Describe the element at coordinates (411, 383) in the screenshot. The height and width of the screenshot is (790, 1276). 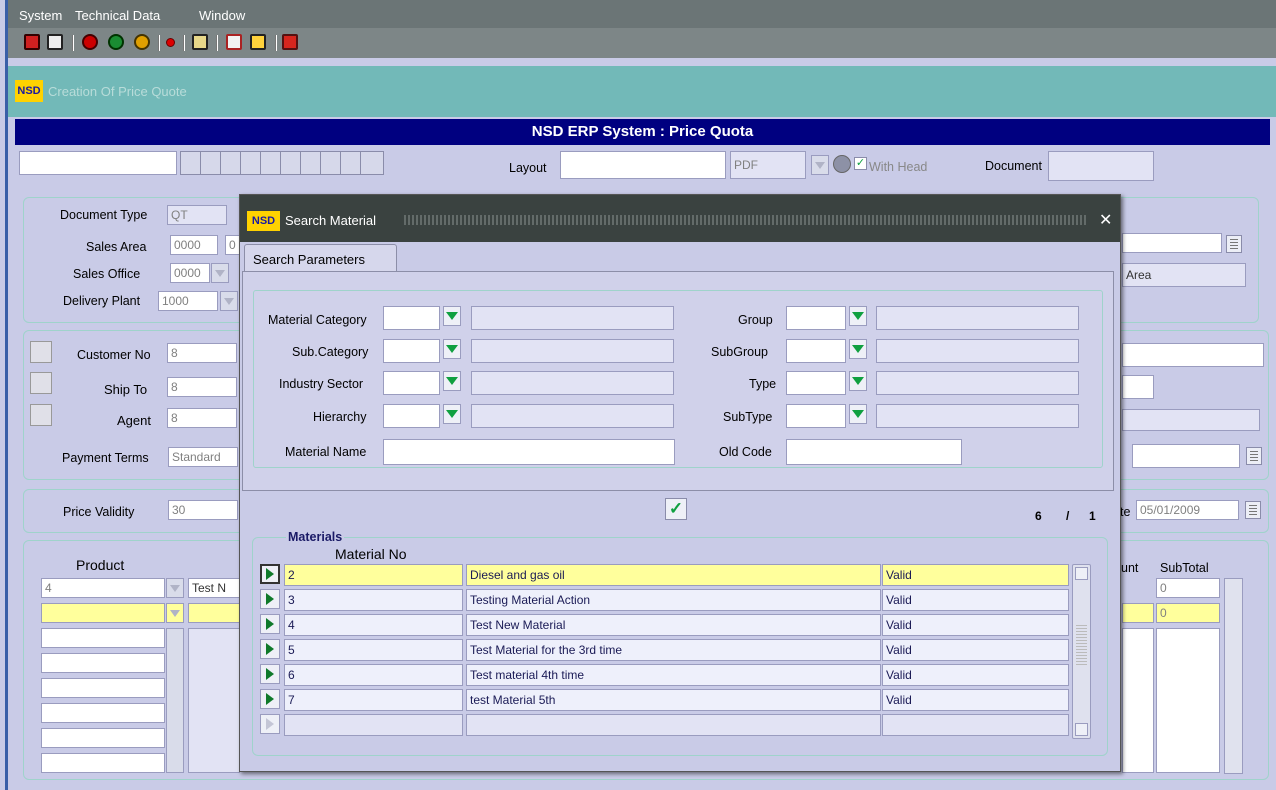
I see `industry-sector-code` at that location.